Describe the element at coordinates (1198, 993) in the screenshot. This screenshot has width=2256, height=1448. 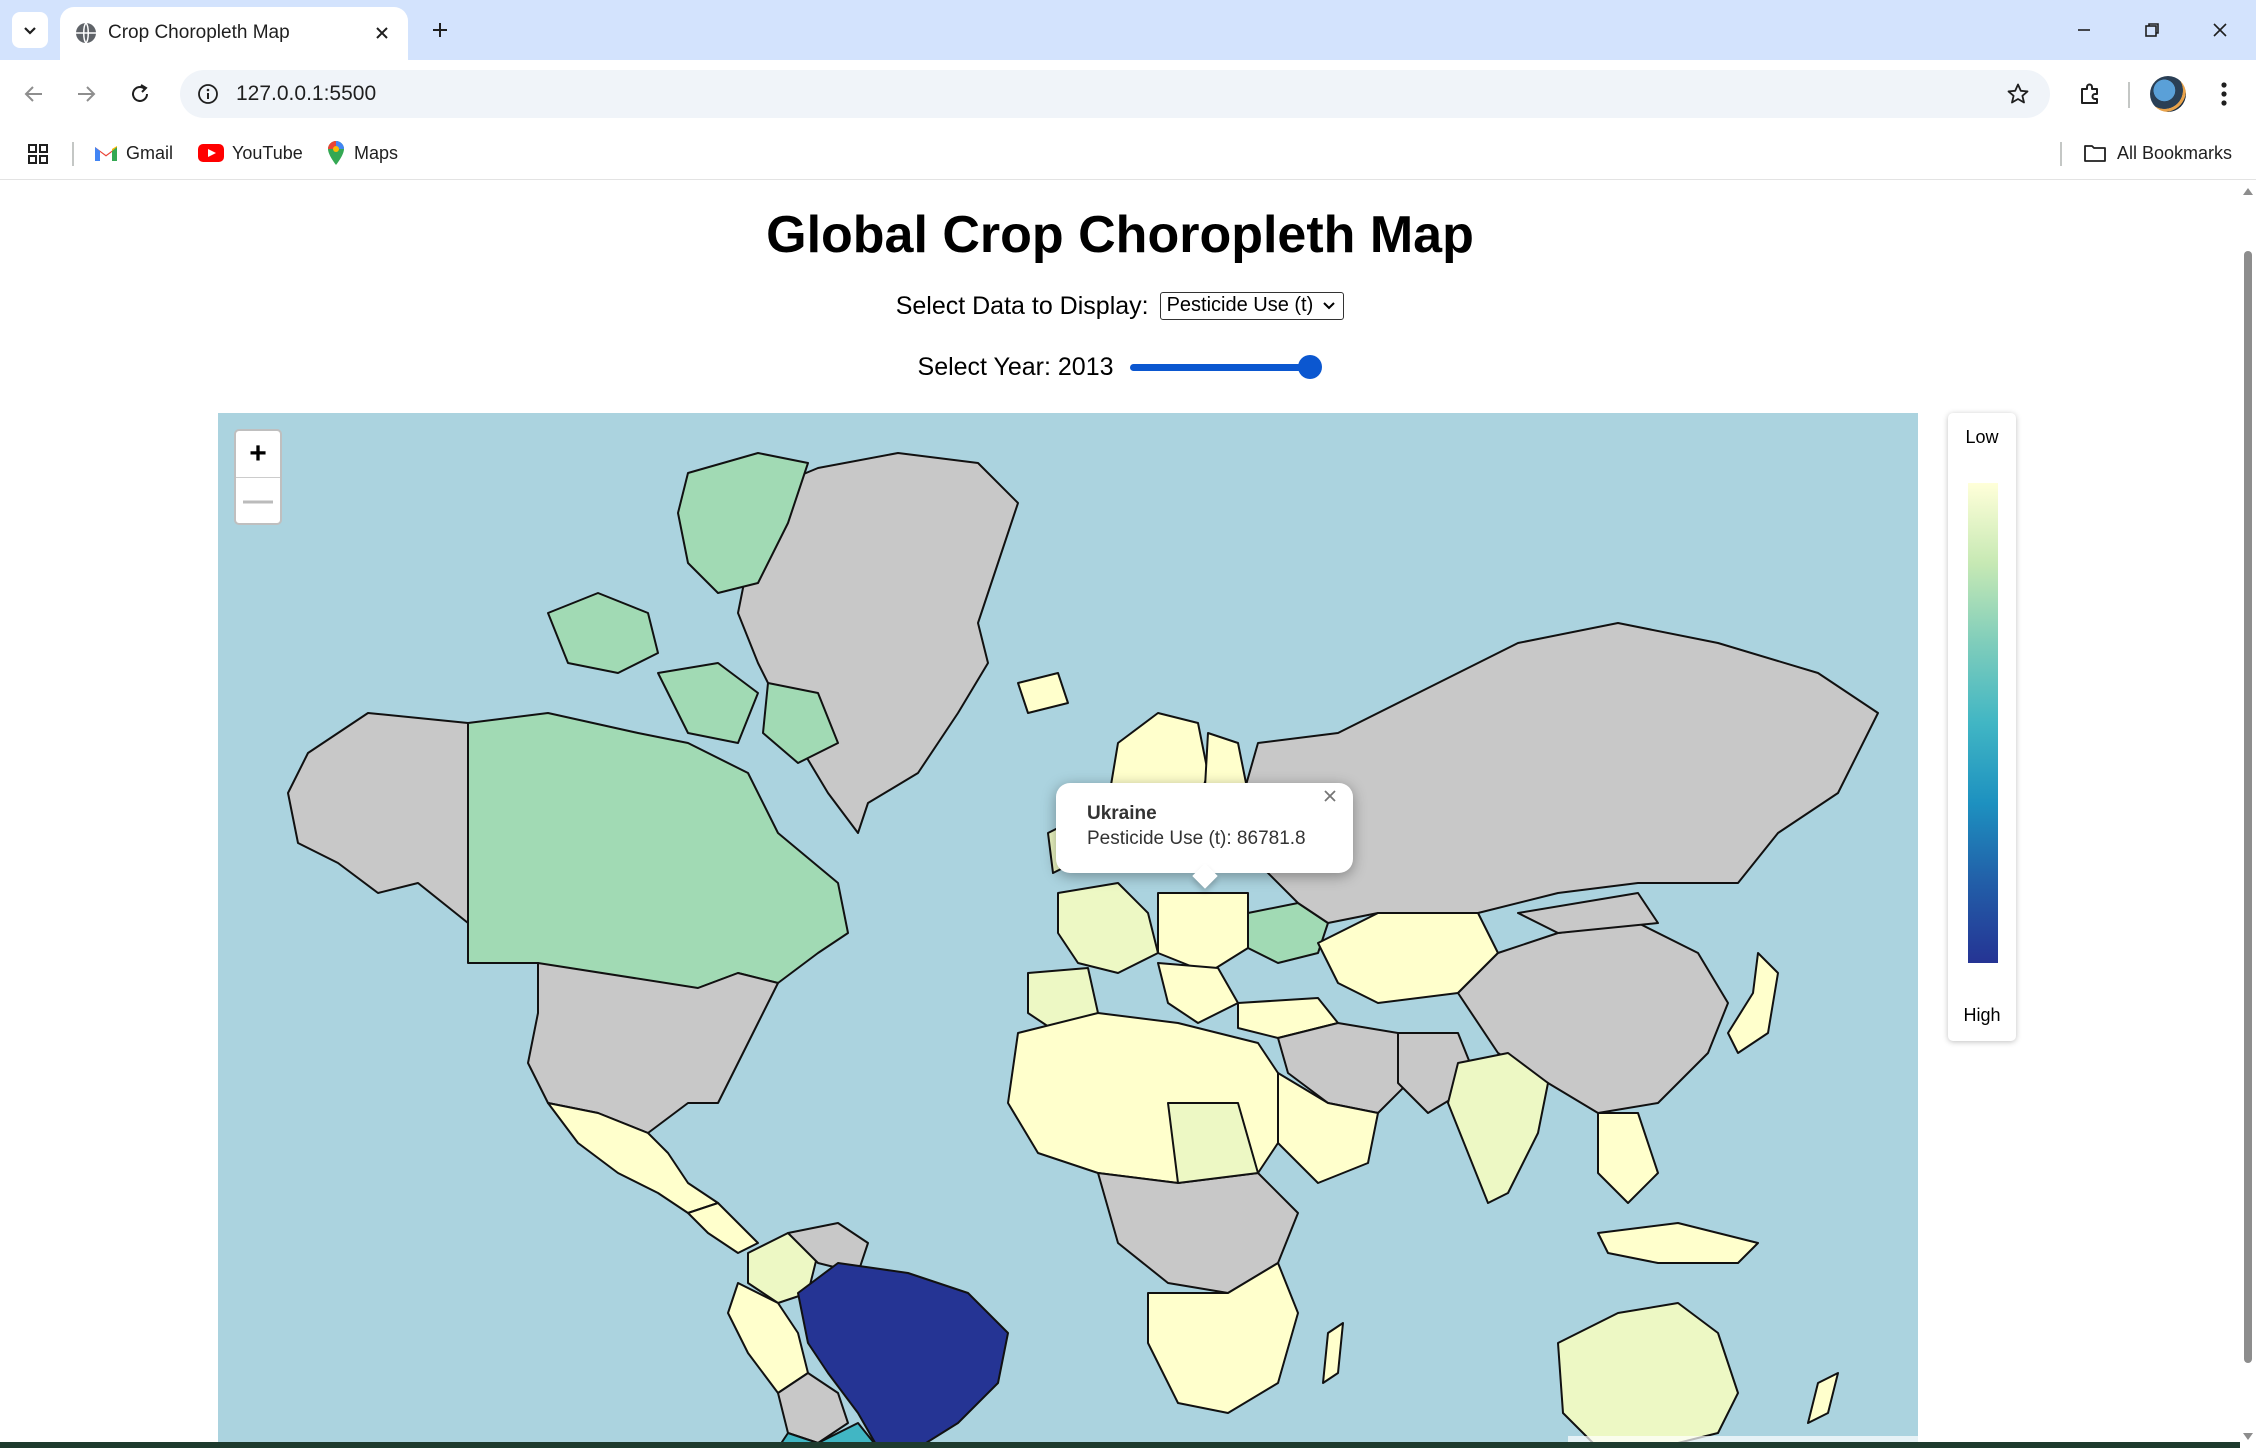
I see `balkans-region` at that location.